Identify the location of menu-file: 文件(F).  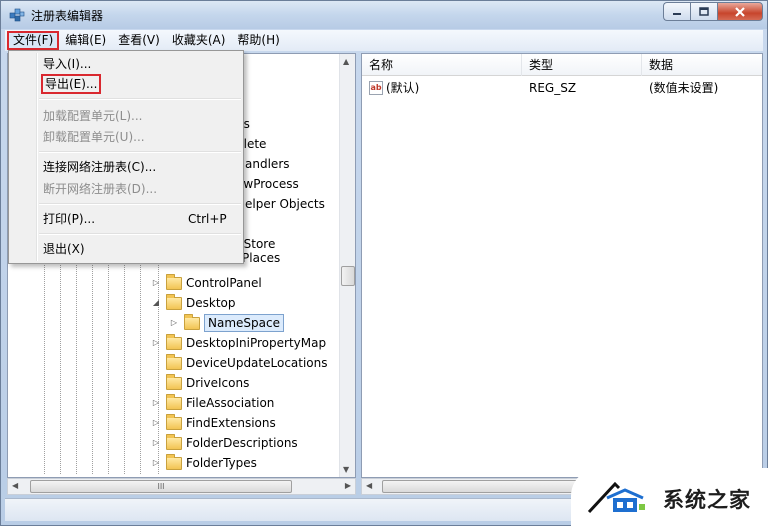
(33, 40).